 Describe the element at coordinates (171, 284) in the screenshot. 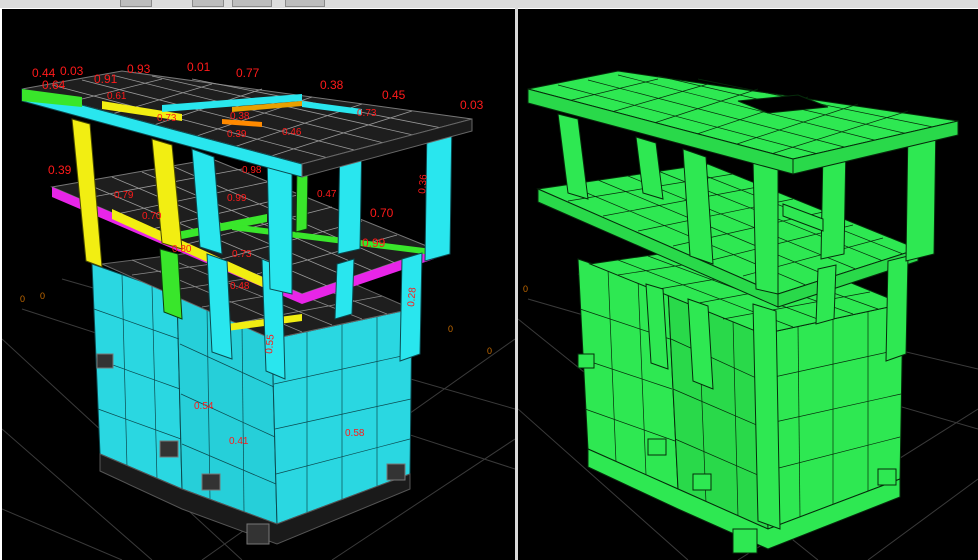

I see `column-green` at that location.